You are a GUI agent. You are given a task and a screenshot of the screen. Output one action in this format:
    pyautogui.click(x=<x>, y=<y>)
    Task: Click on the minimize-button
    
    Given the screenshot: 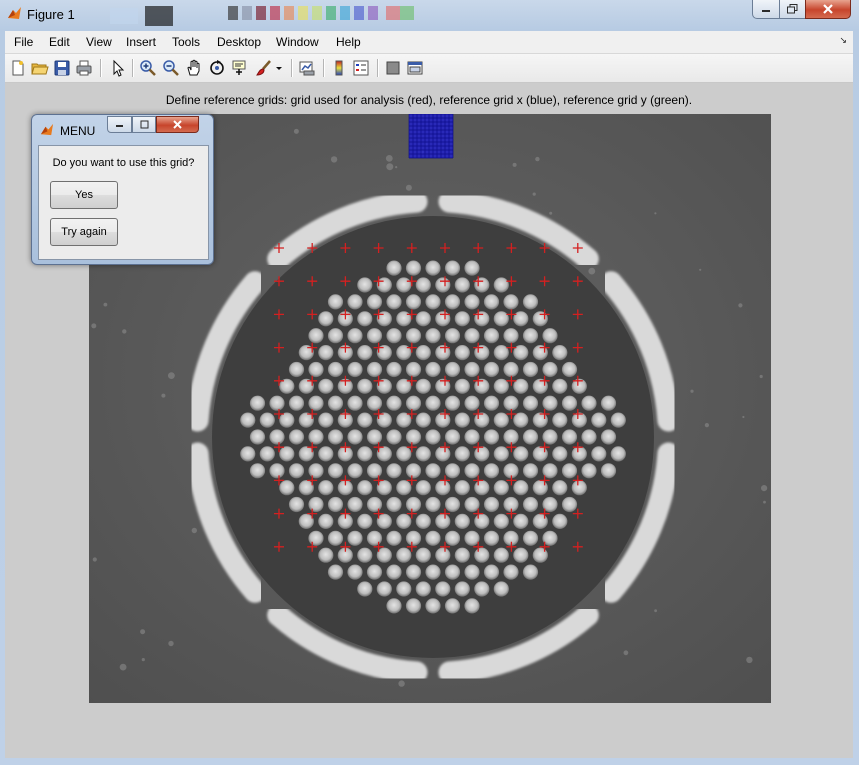 What is the action you would take?
    pyautogui.click(x=766, y=9)
    